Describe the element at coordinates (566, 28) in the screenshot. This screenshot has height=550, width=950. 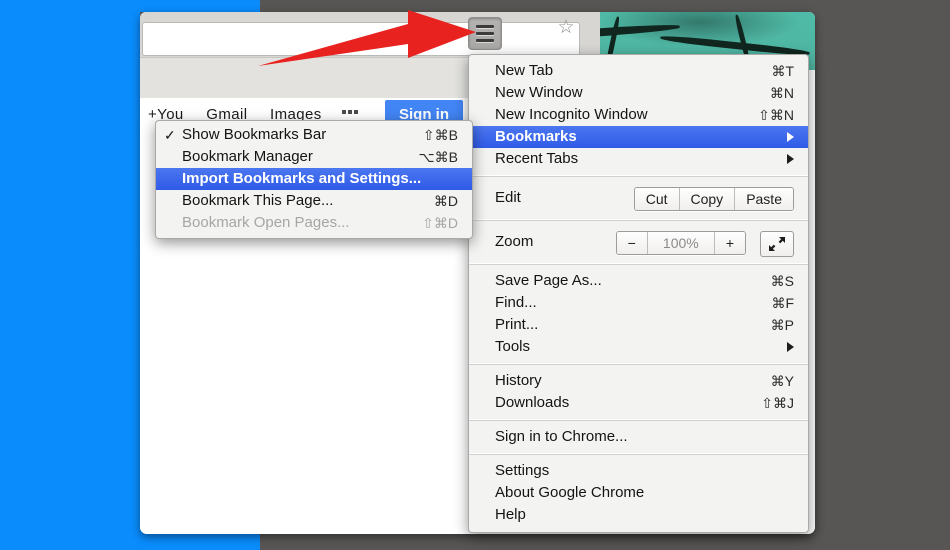
I see `bookmark-star-icon: ☆` at that location.